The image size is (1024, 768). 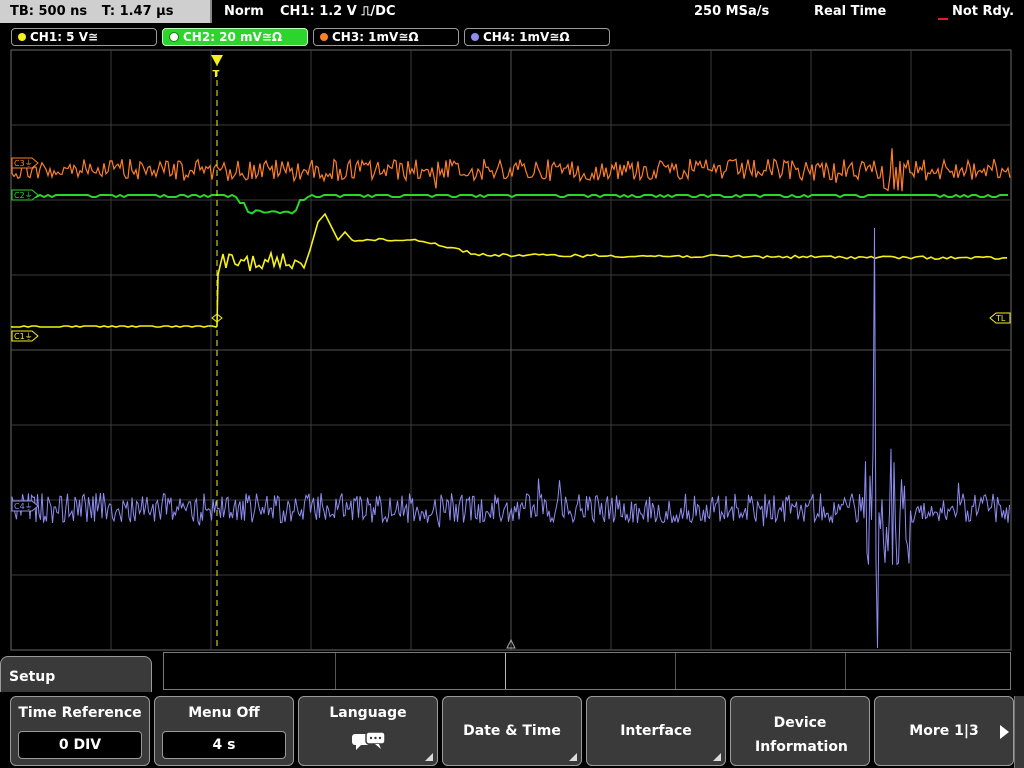 I want to click on softkey-label: Date & Time, so click(x=512, y=731).